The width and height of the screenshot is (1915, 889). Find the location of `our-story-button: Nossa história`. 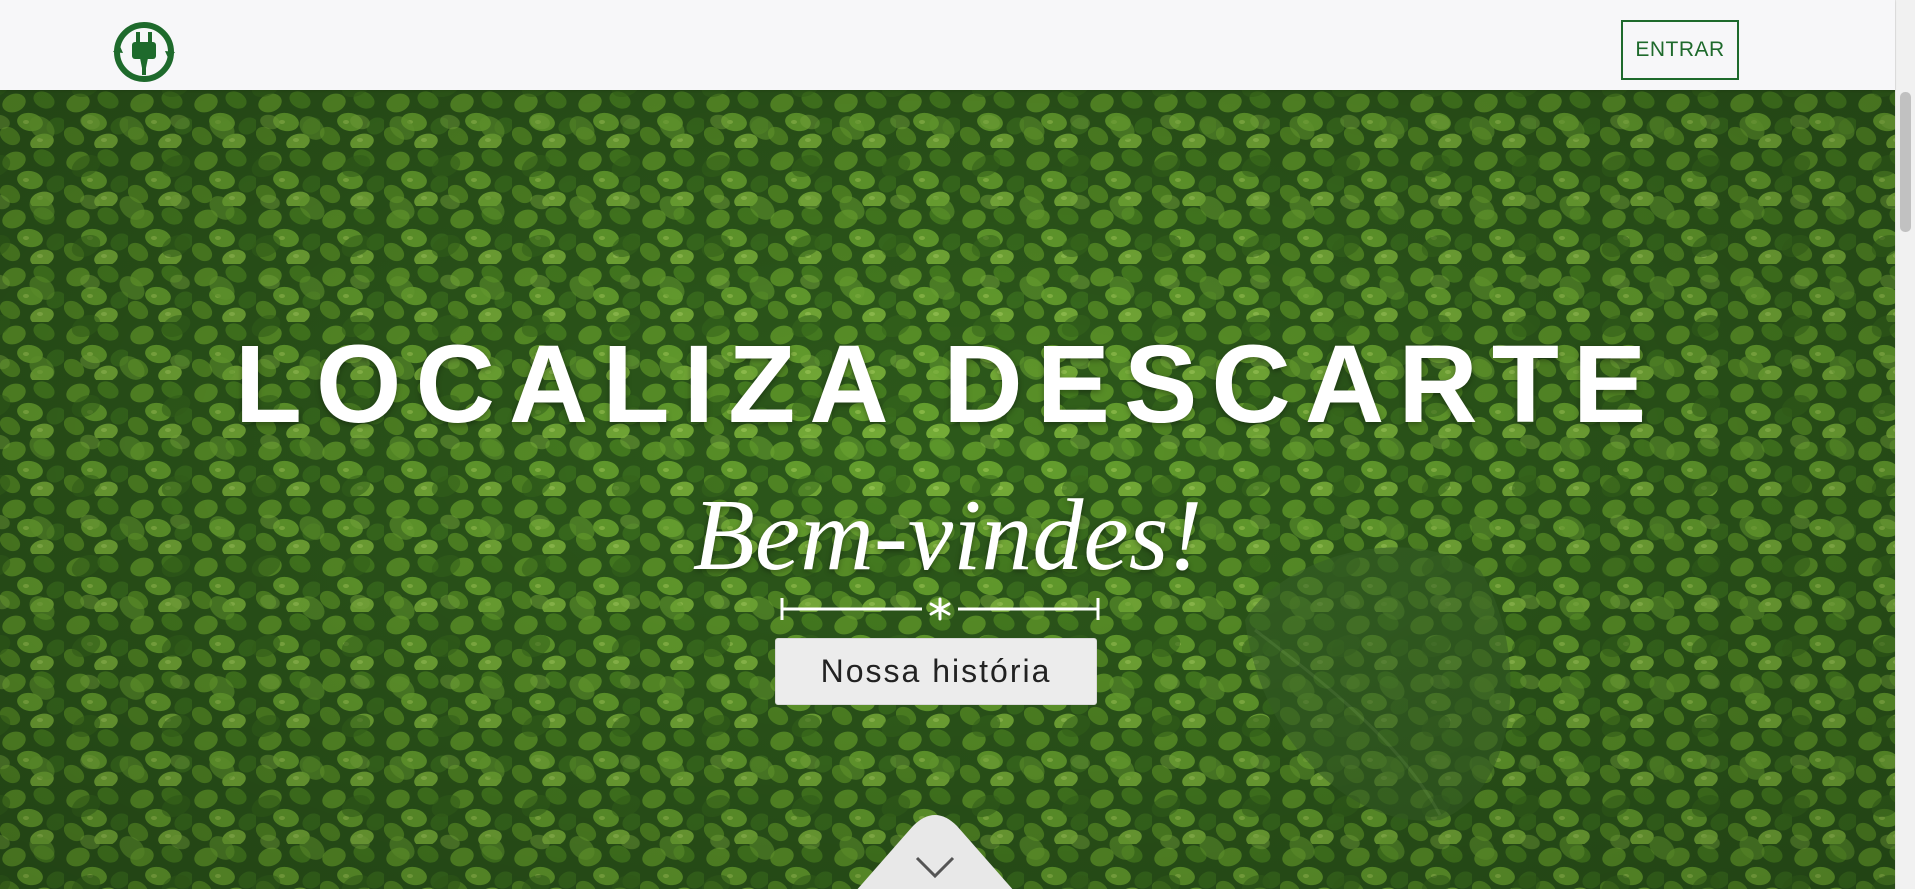

our-story-button: Nossa história is located at coordinates (936, 671).